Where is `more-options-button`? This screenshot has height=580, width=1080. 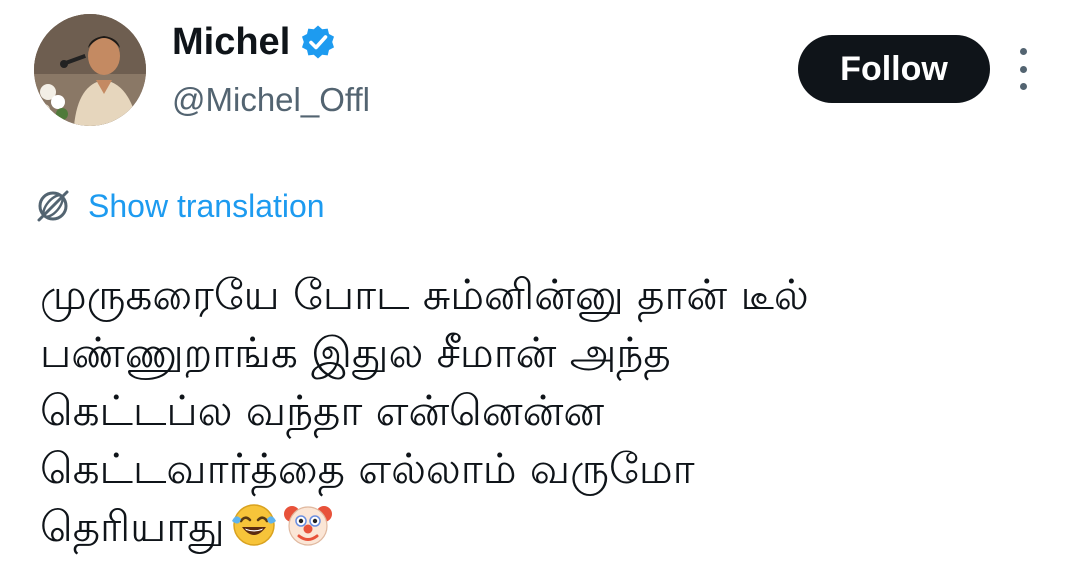
more-options-button is located at coordinates (1023, 69).